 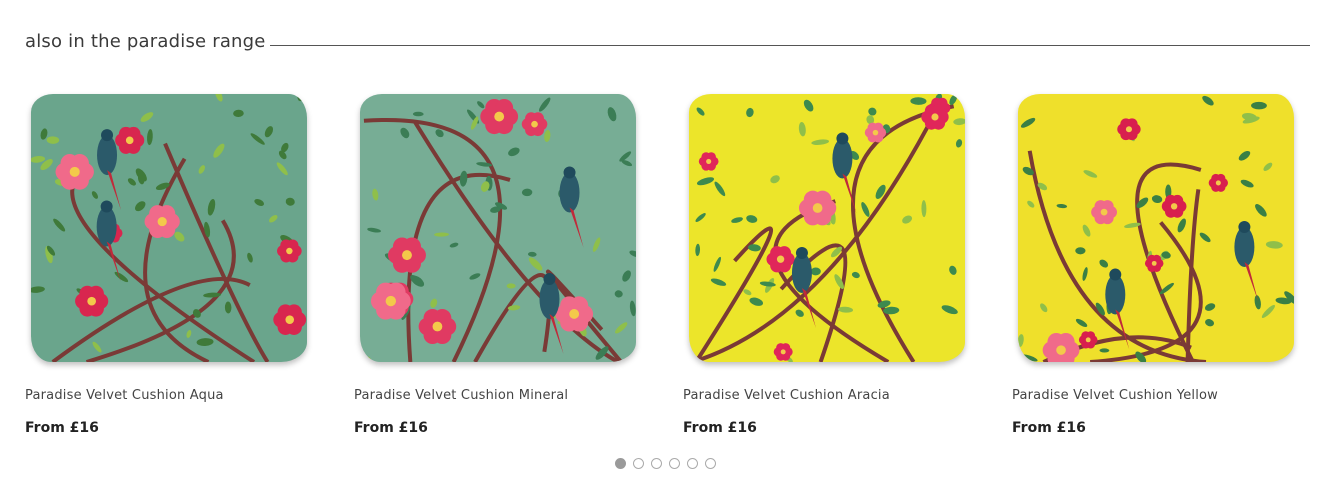 What do you see at coordinates (665, 463) in the screenshot?
I see `carousel-pagination` at bounding box center [665, 463].